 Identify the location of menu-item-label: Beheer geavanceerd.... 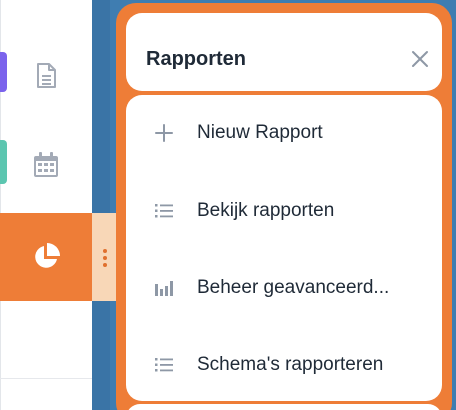
(293, 287).